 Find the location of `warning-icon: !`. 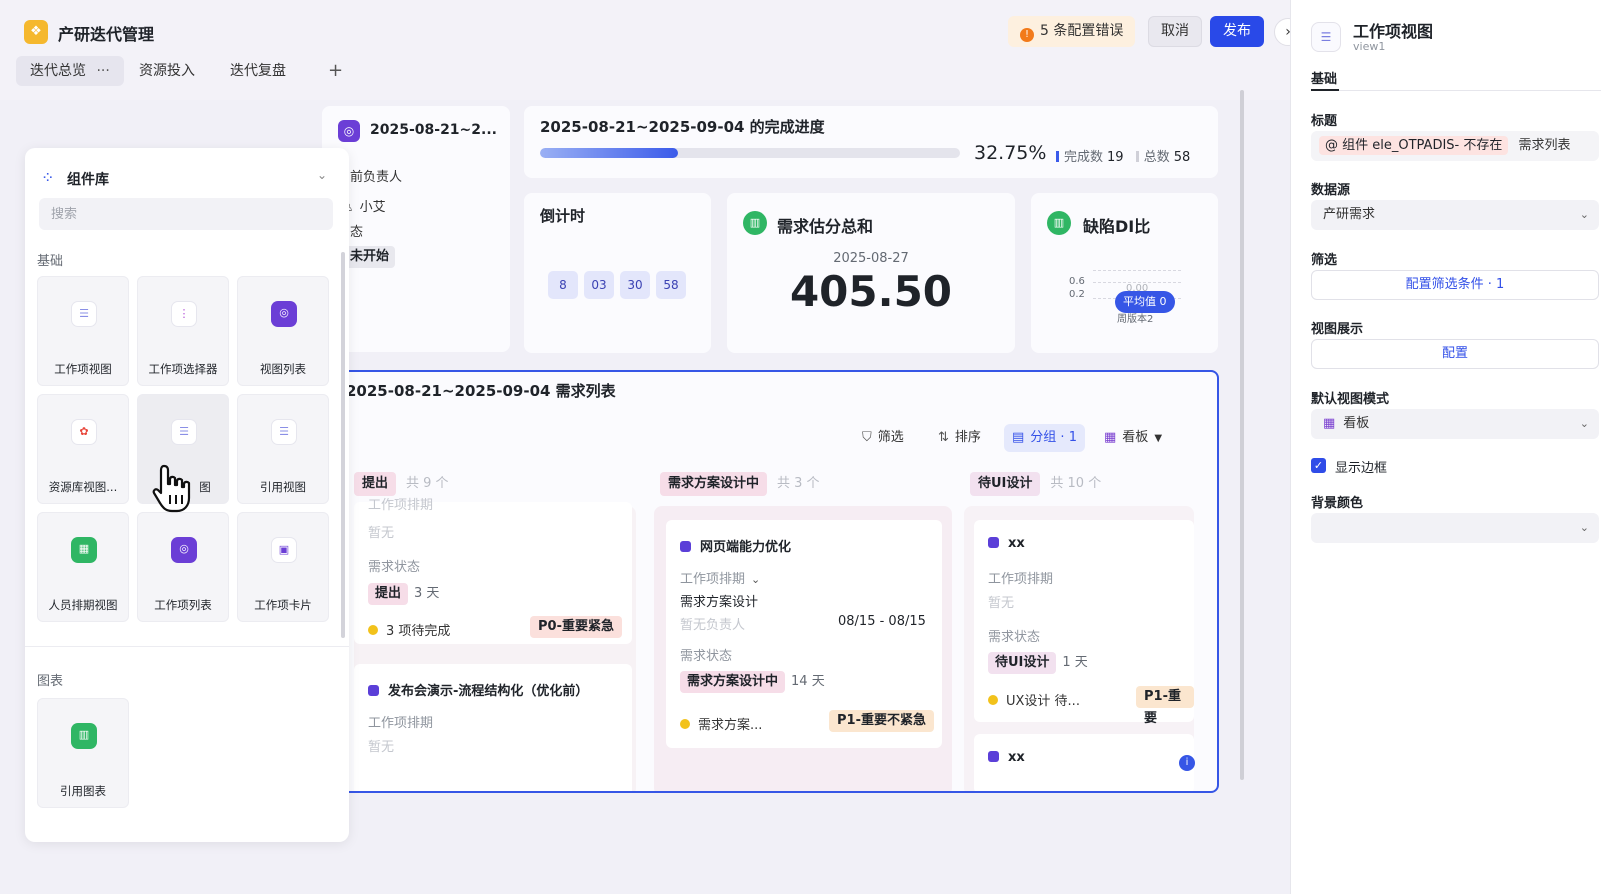

warning-icon: ! is located at coordinates (1027, 35).